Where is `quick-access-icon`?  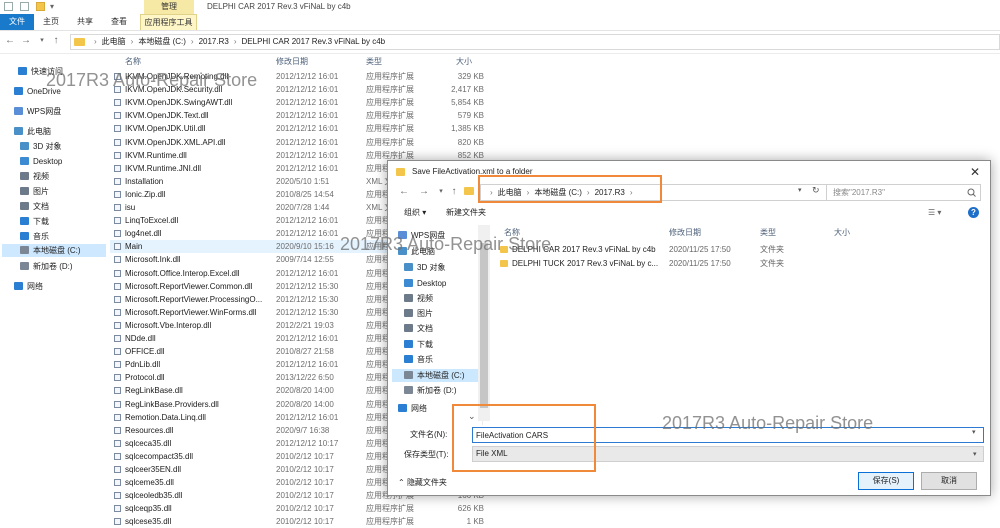
quick-access-icon is located at coordinates (8, 6).